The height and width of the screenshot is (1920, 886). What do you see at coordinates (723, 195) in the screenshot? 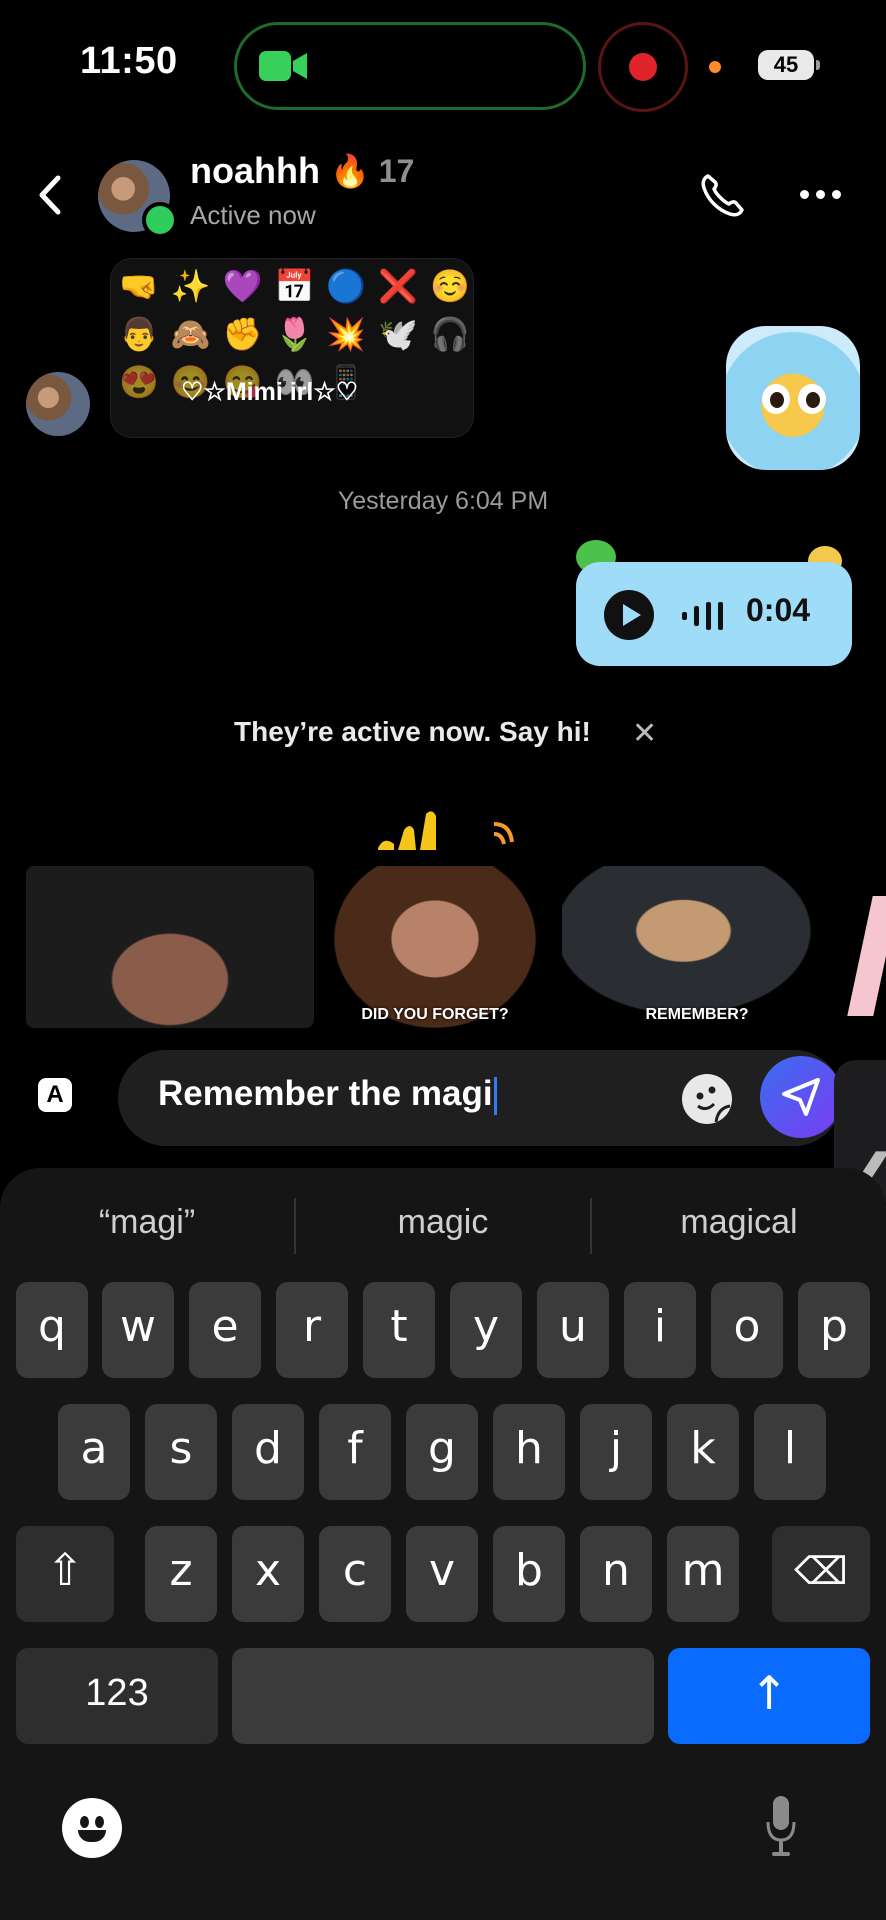
I see `phone-call-icon` at bounding box center [723, 195].